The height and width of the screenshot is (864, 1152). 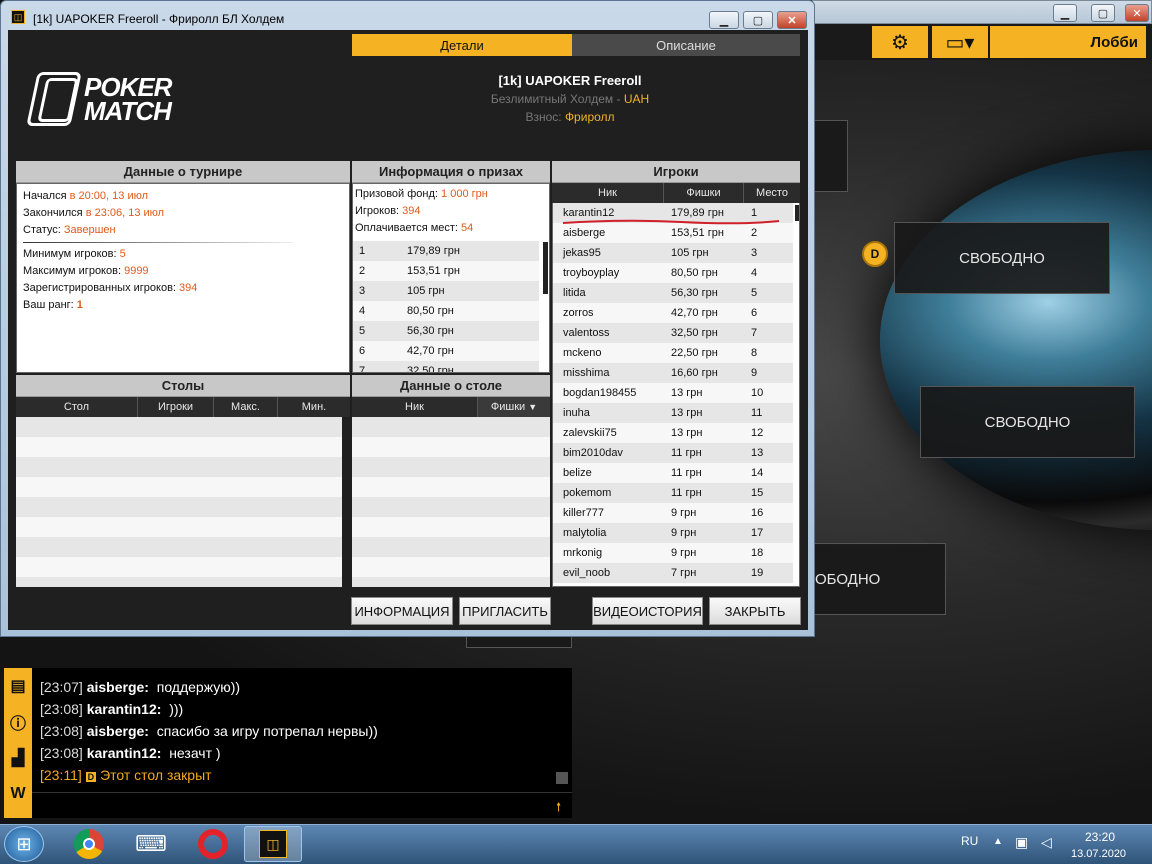 What do you see at coordinates (451, 502) in the screenshot?
I see `table-data-list` at bounding box center [451, 502].